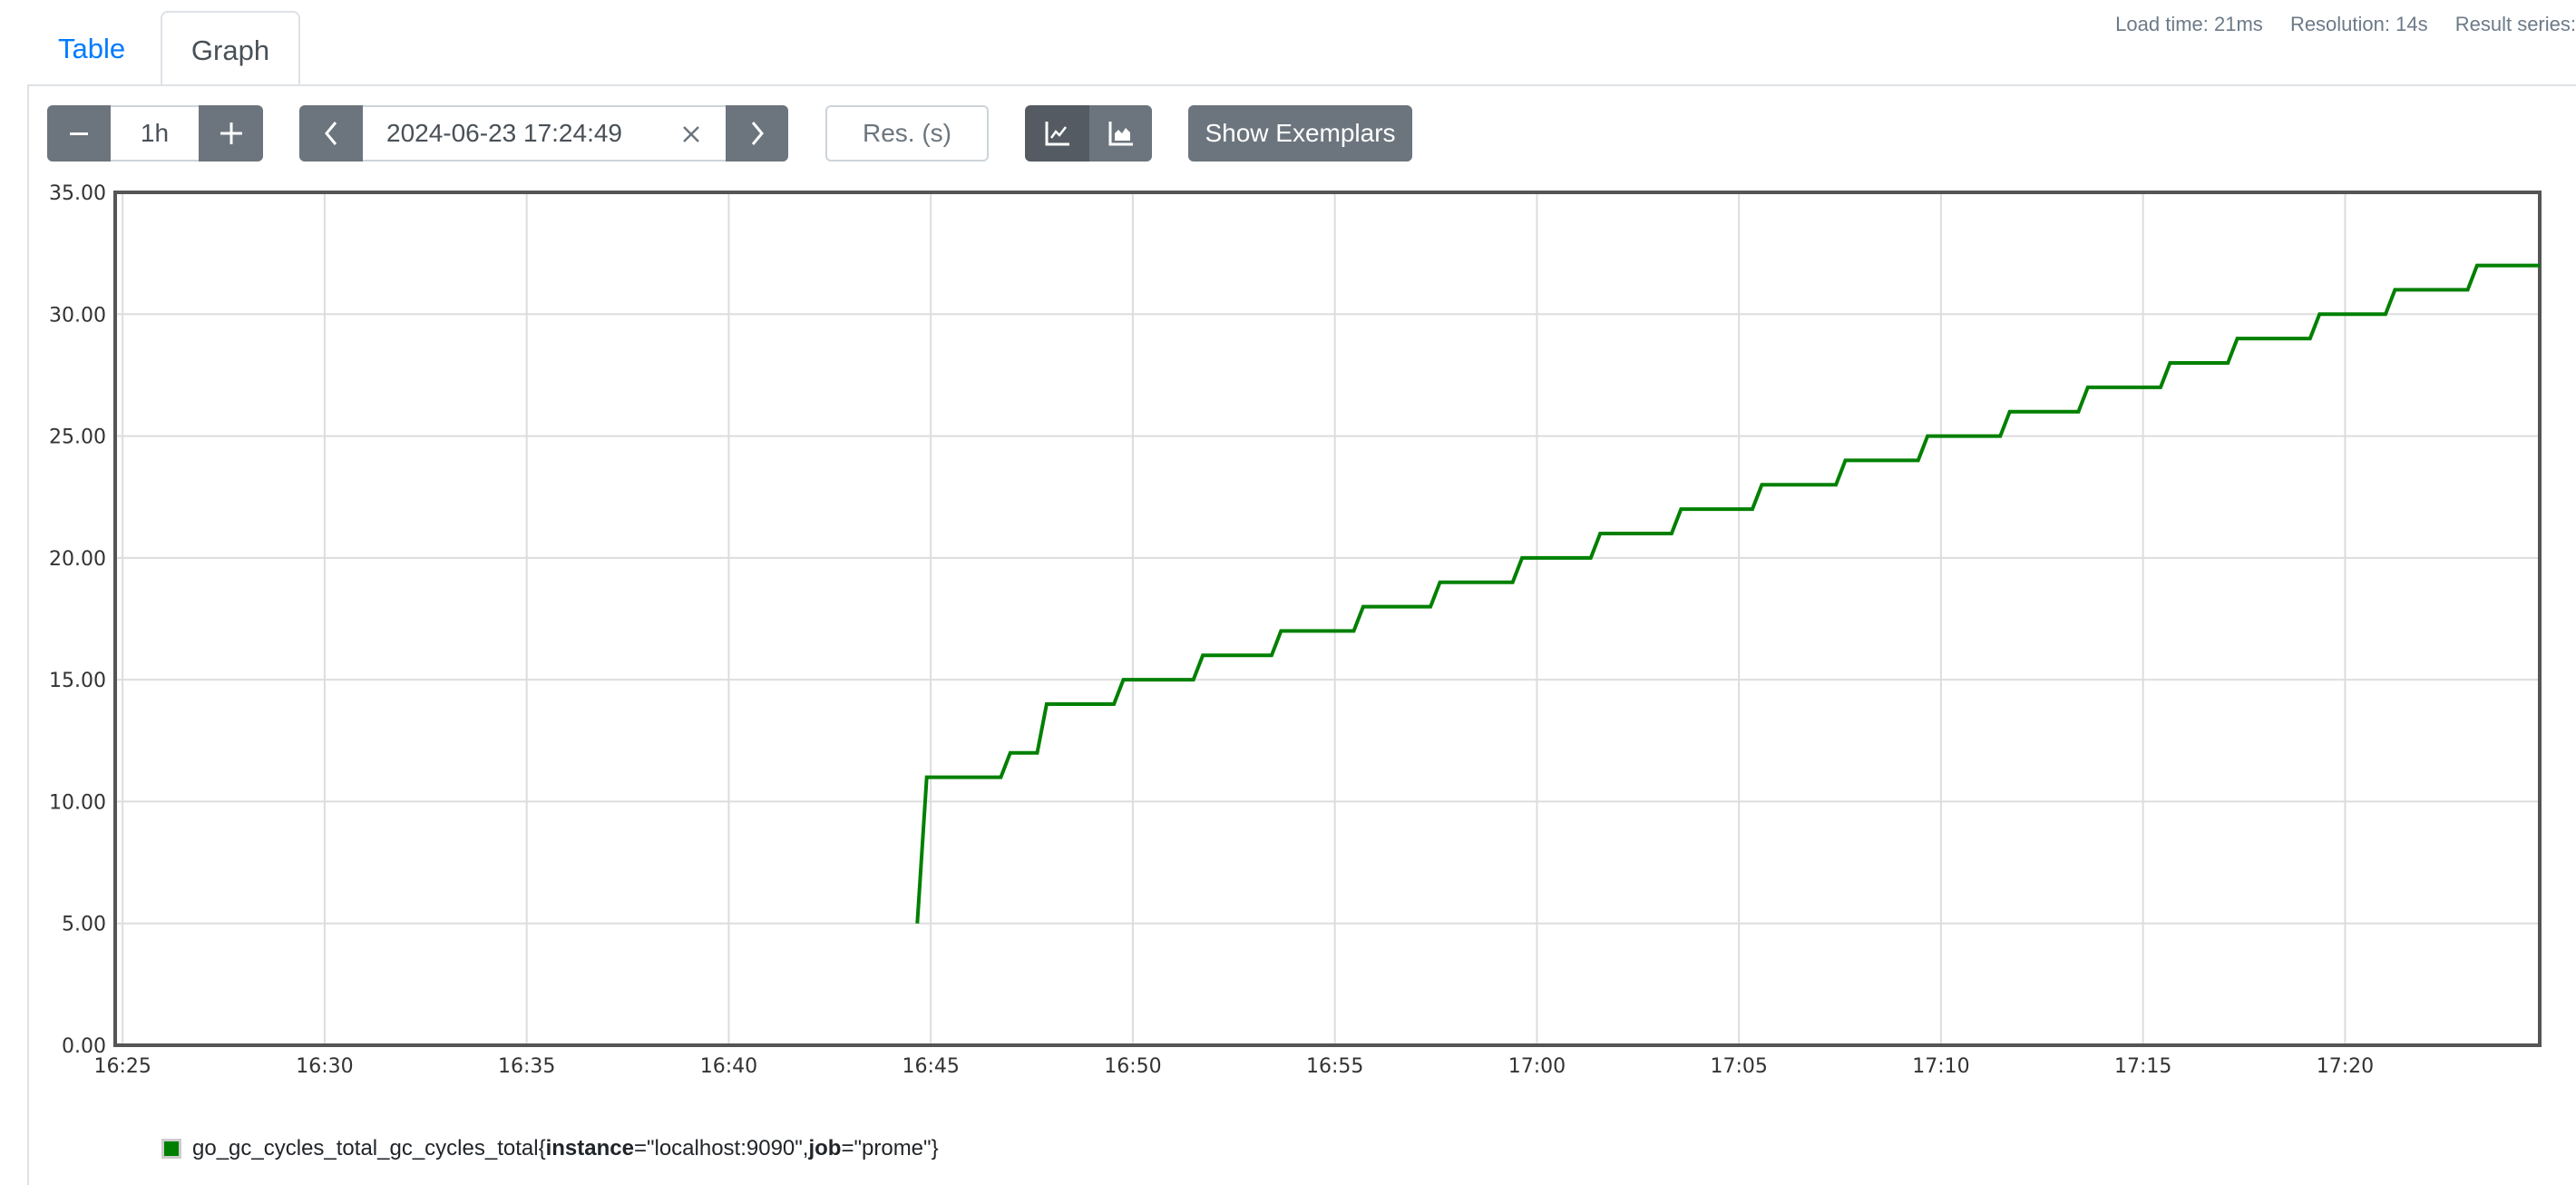 This screenshot has height=1185, width=2576. What do you see at coordinates (77, 681) in the screenshot?
I see `y-tick-label: 15.00` at bounding box center [77, 681].